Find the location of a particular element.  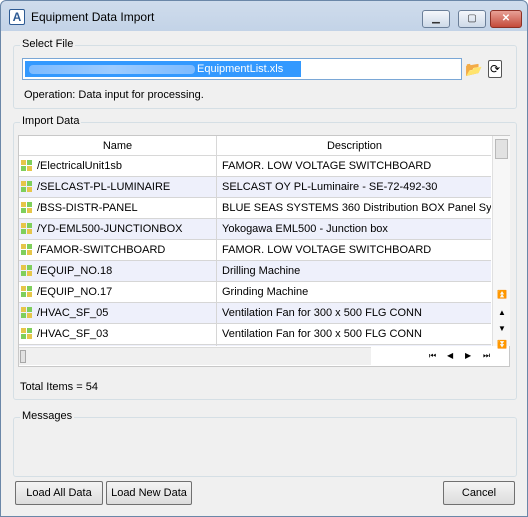

row-name-text: /EQUIP_NO.18 is located at coordinates (75, 271).